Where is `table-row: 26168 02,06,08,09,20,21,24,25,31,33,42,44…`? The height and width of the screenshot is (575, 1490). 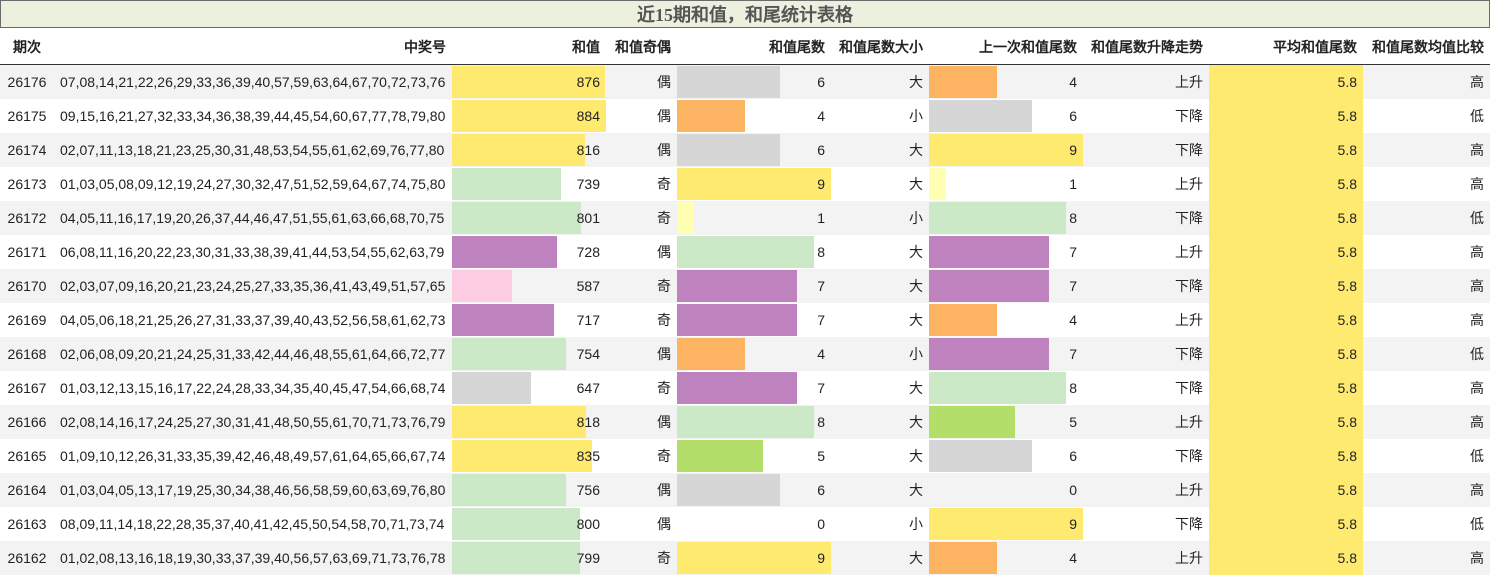 table-row: 26168 02,06,08,09,20,21,24,25,31,33,42,44… is located at coordinates (745, 354).